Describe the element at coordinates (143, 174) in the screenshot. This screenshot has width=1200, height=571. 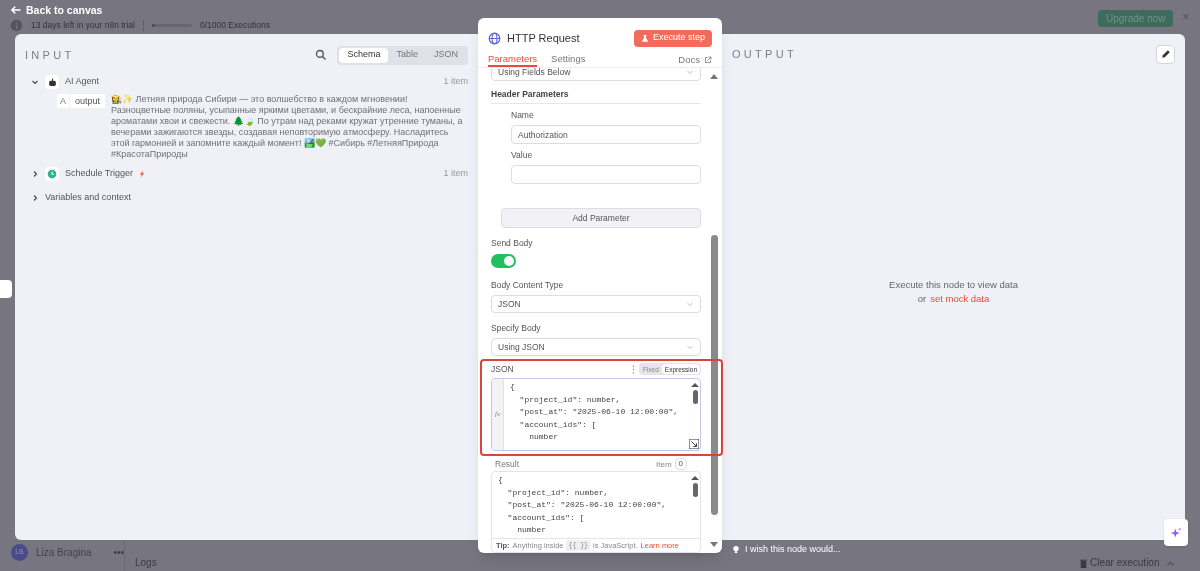
I see `lightning-icon` at that location.